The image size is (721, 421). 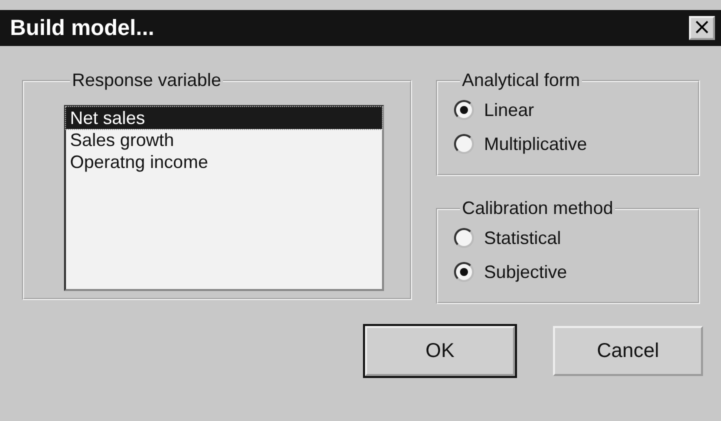 What do you see at coordinates (224, 118) in the screenshot?
I see `list-item: Net sales` at bounding box center [224, 118].